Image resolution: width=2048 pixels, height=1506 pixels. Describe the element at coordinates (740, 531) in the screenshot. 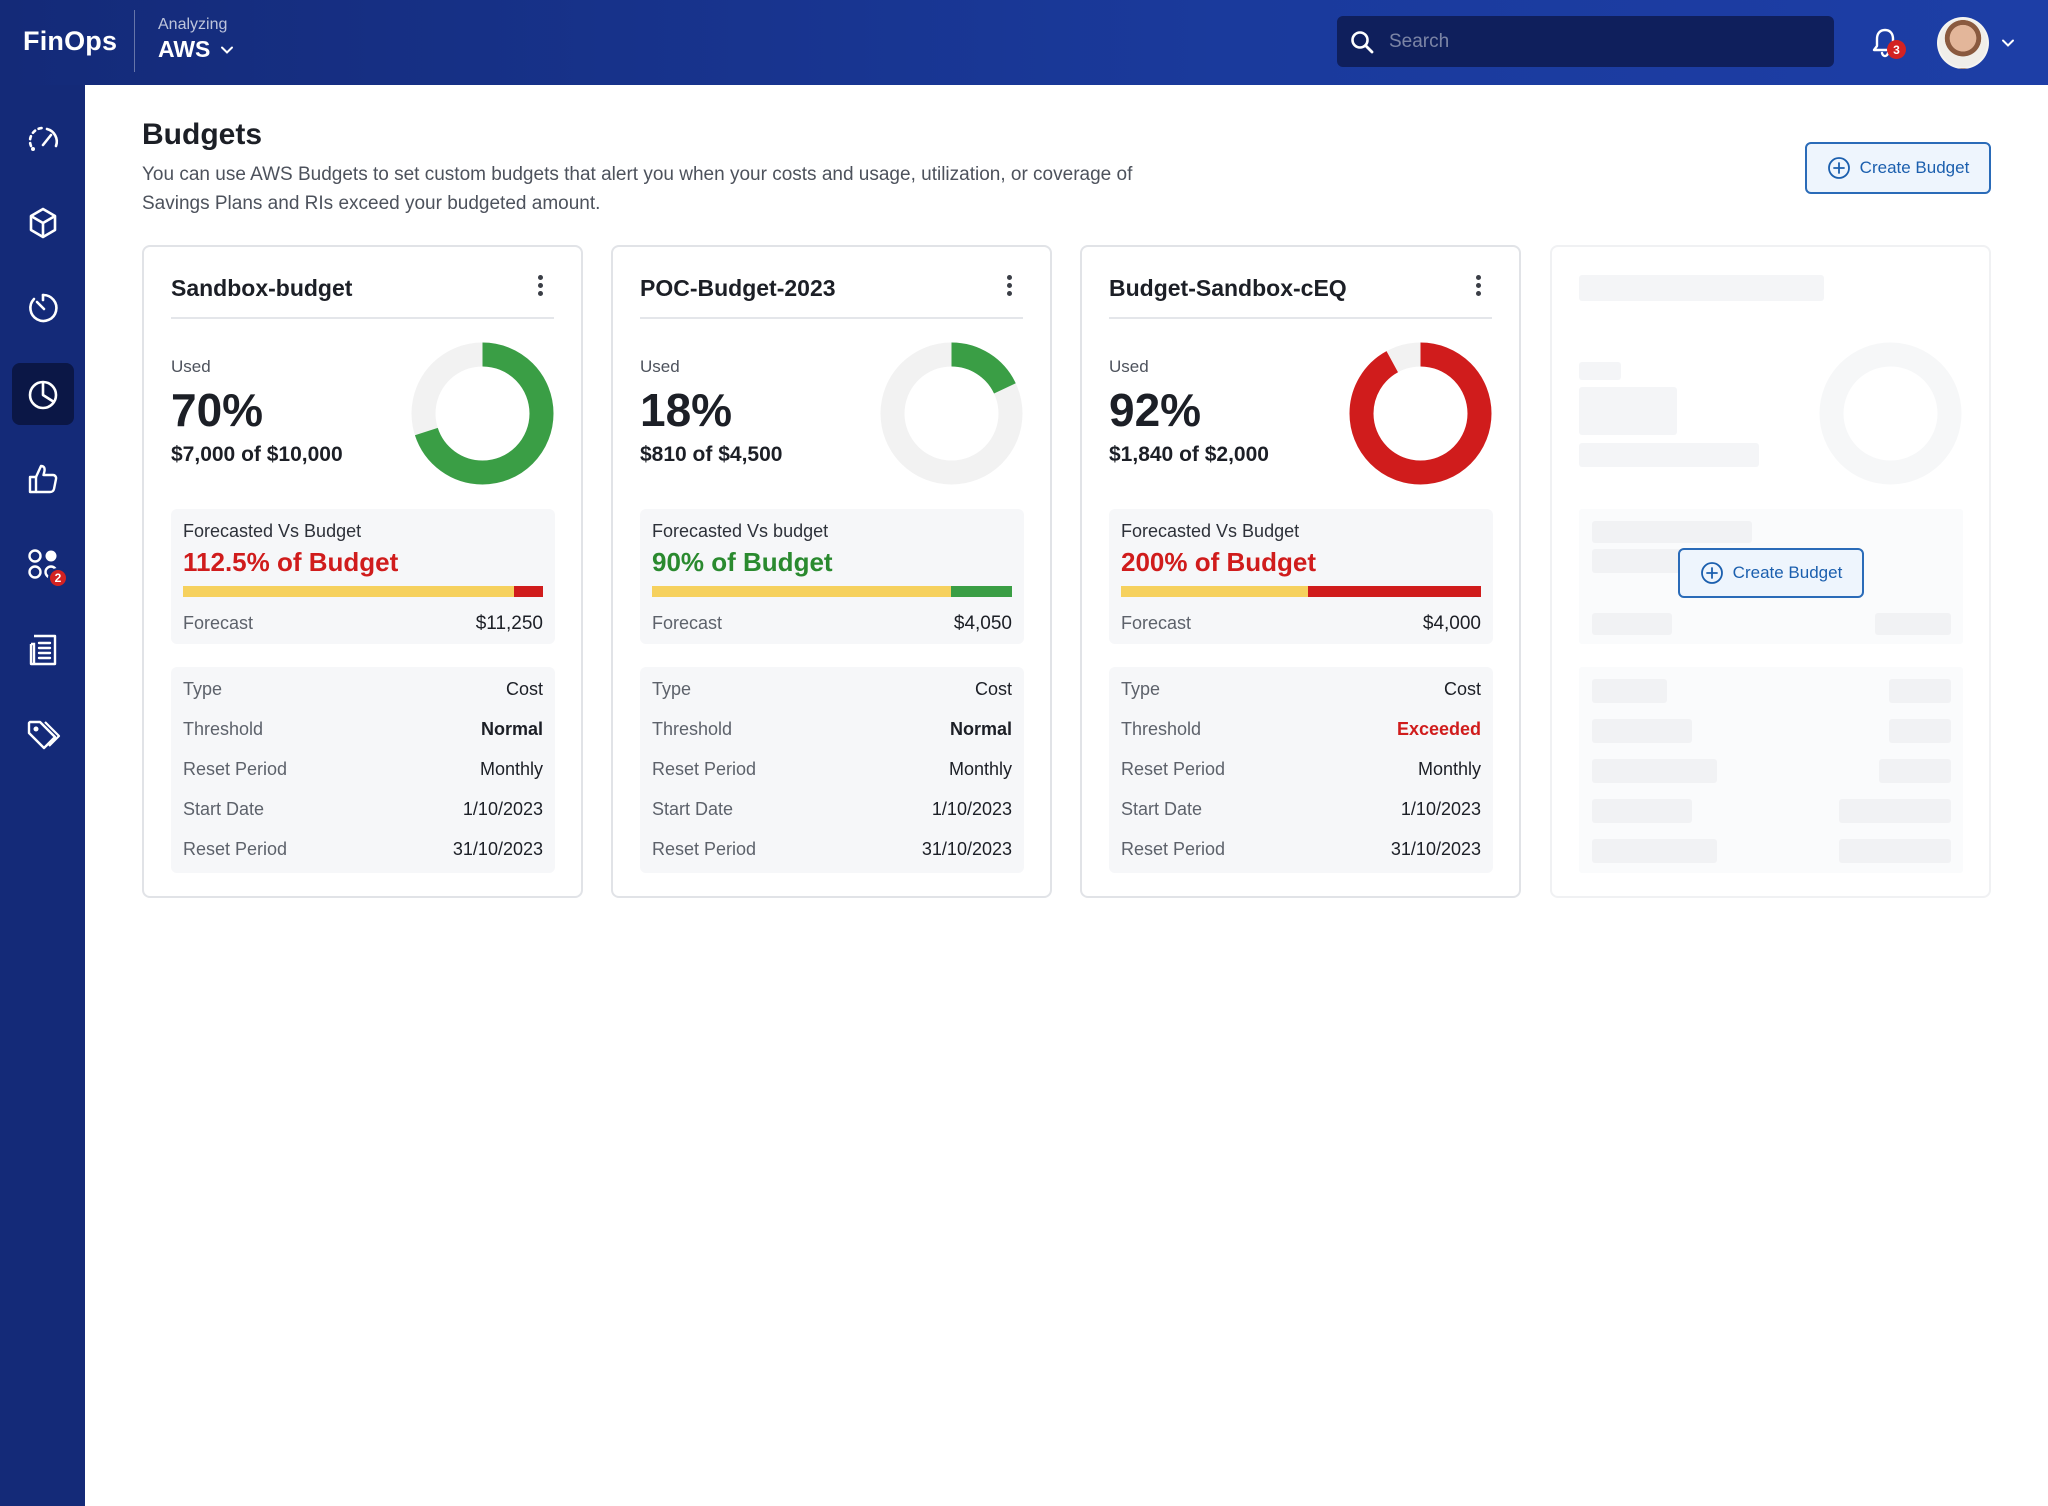

I see `forecast-title: Forecasted Vs budget` at that location.